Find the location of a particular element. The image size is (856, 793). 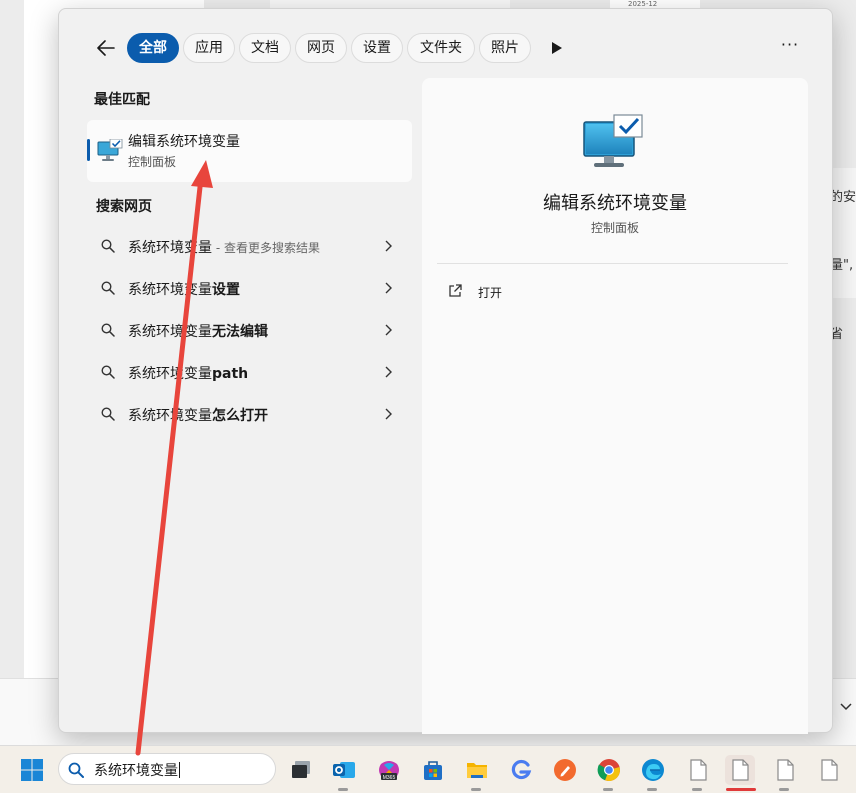

tab-documents: 文档 is located at coordinates (265, 48).